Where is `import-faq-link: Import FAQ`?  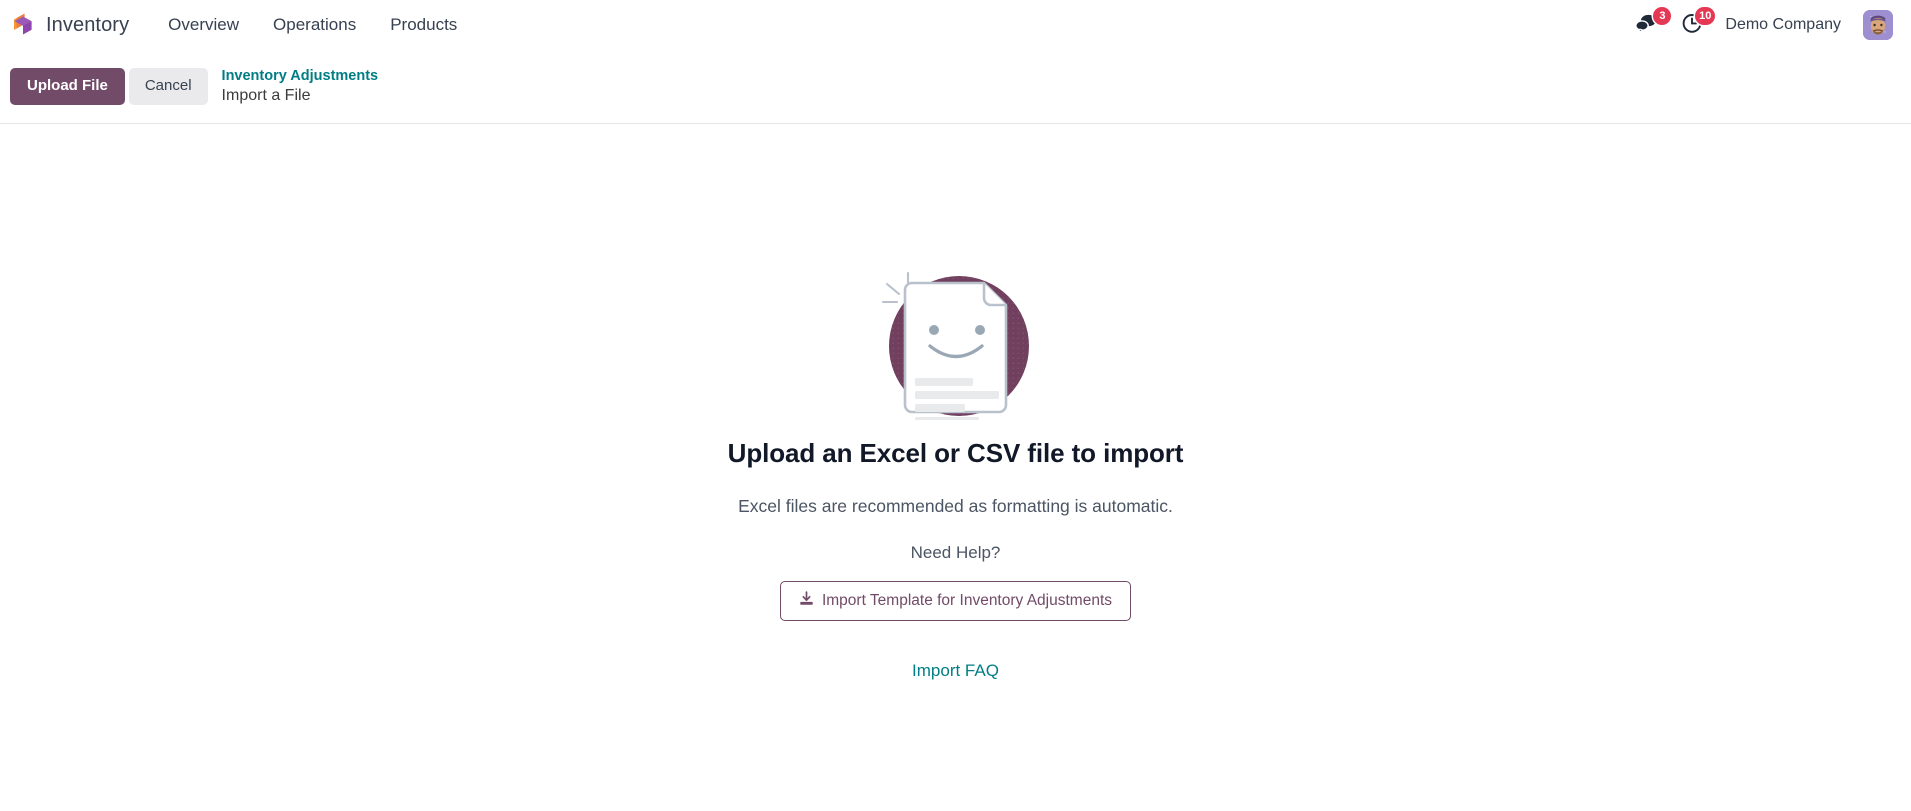
import-faq-link: Import FAQ is located at coordinates (955, 671).